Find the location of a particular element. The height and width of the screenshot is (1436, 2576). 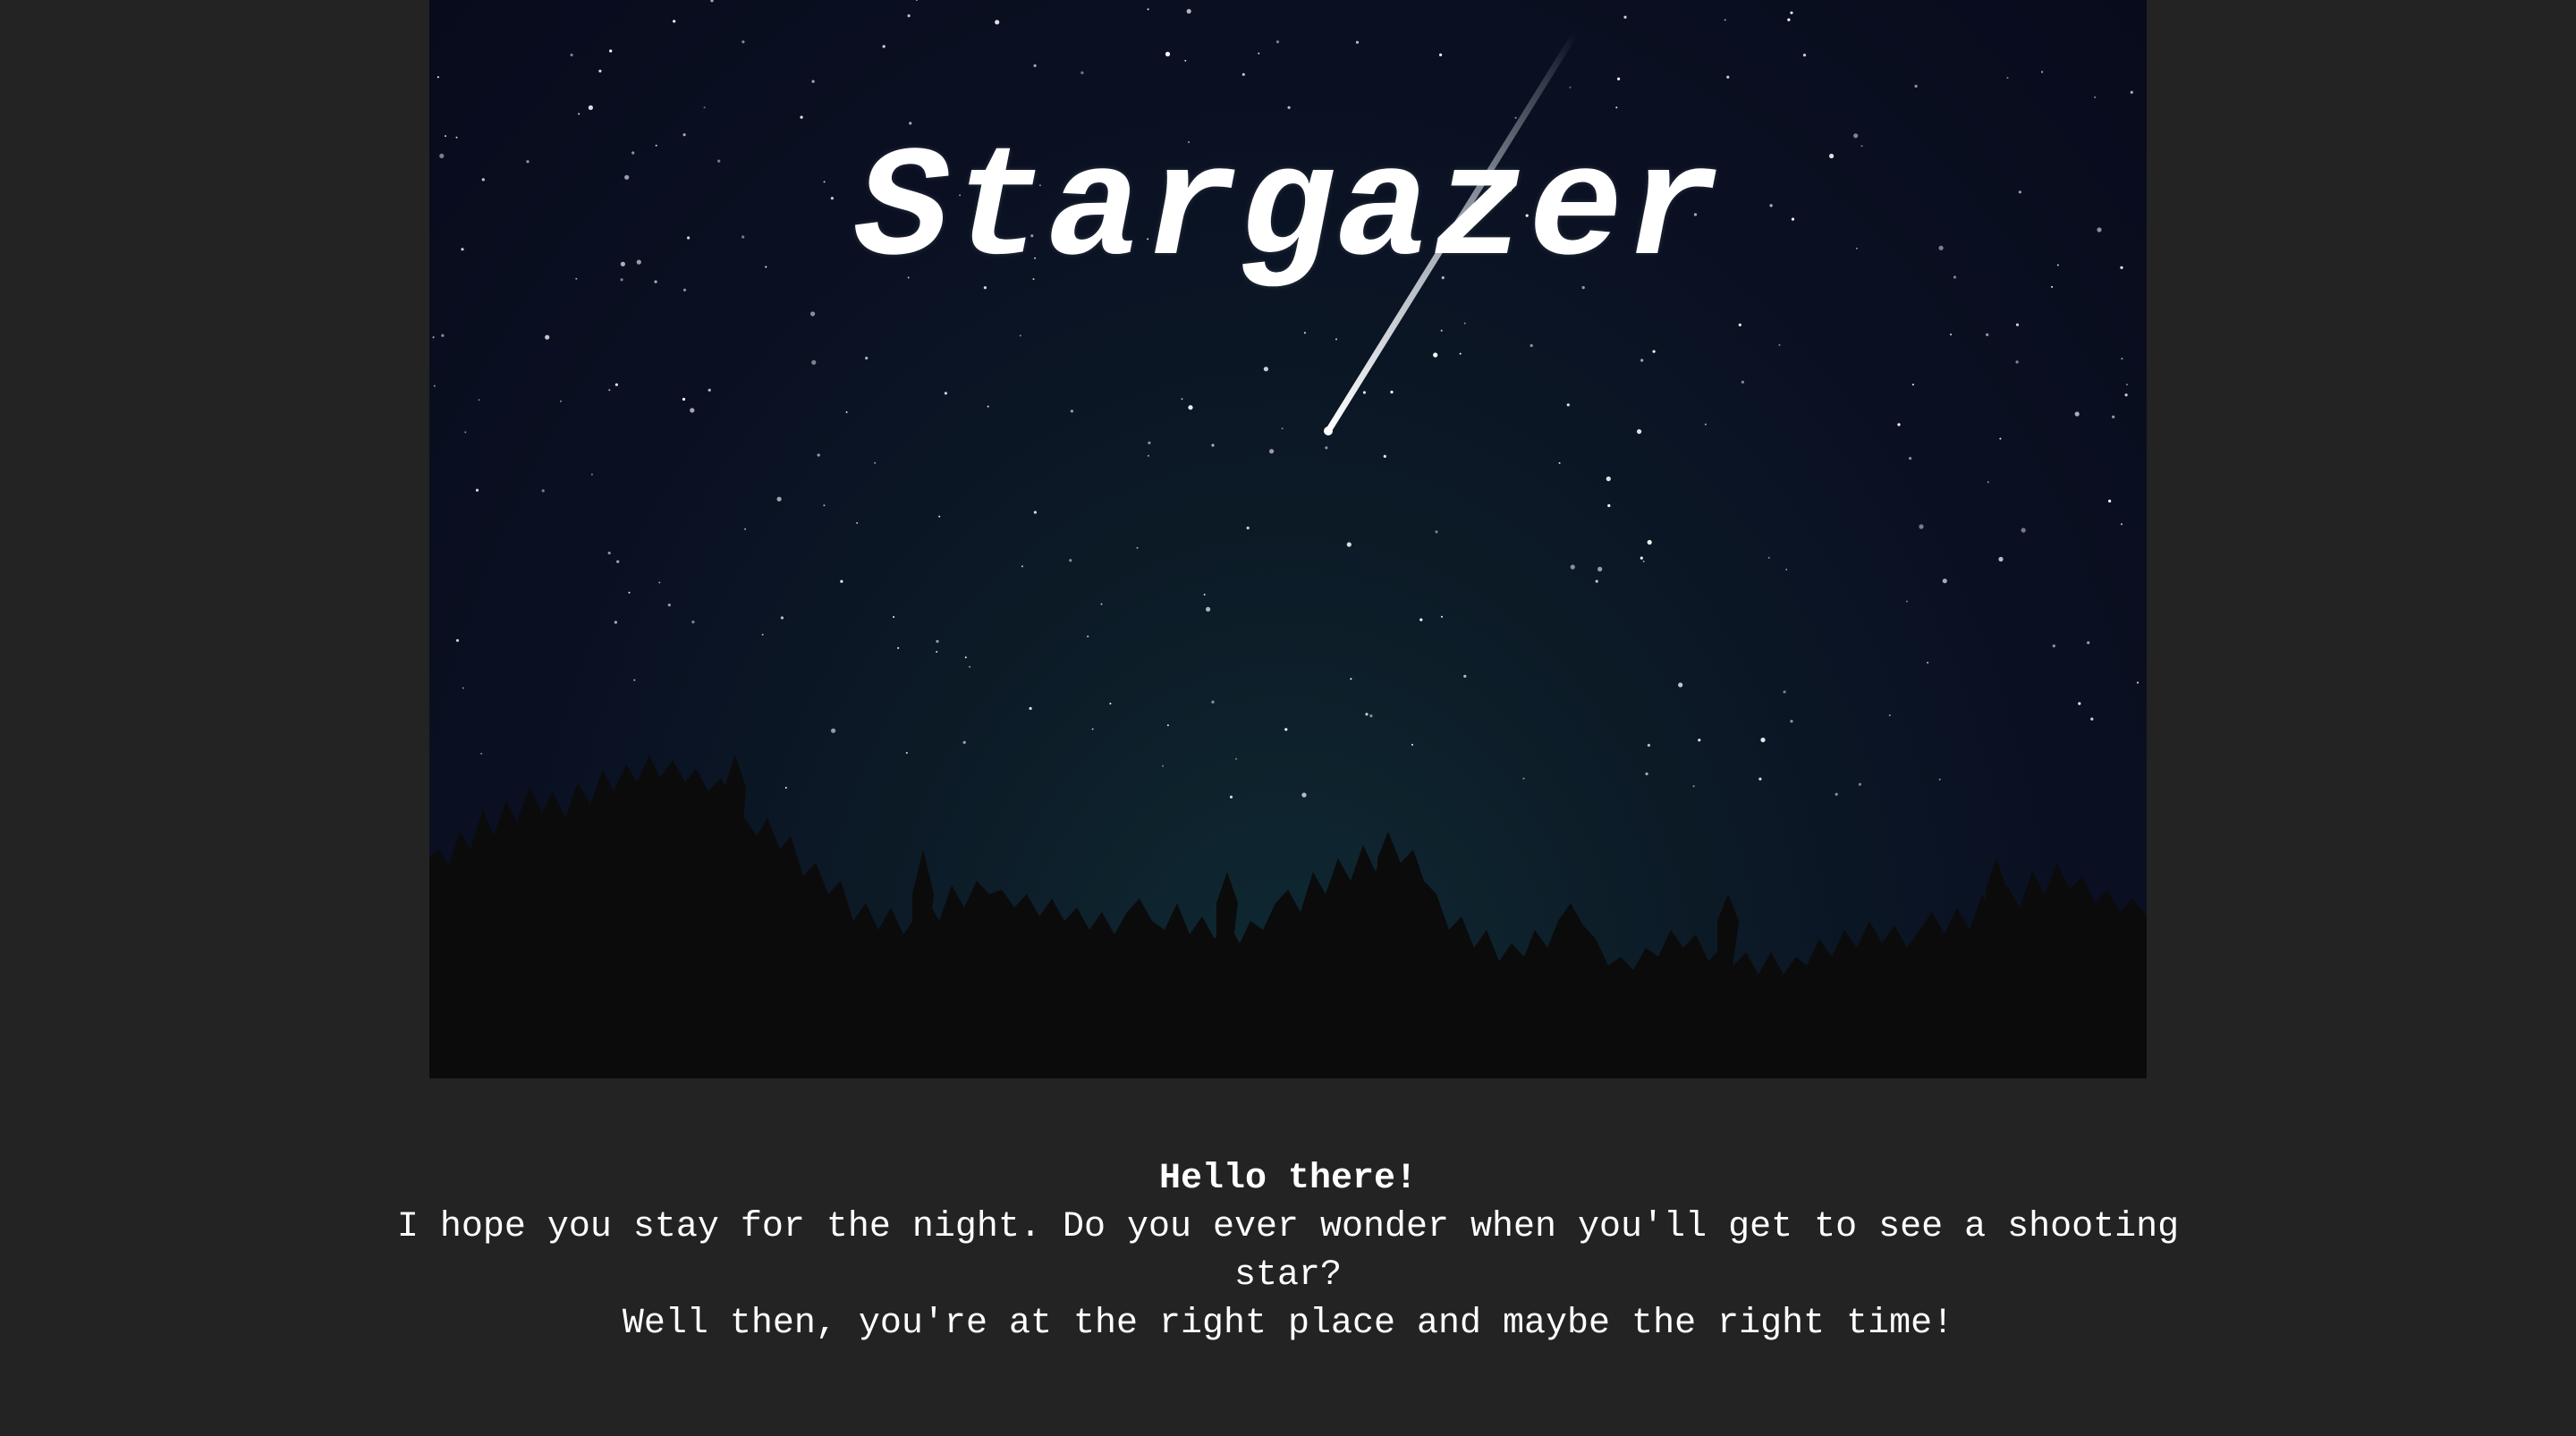

treeline-silhouette is located at coordinates (1288, 917).